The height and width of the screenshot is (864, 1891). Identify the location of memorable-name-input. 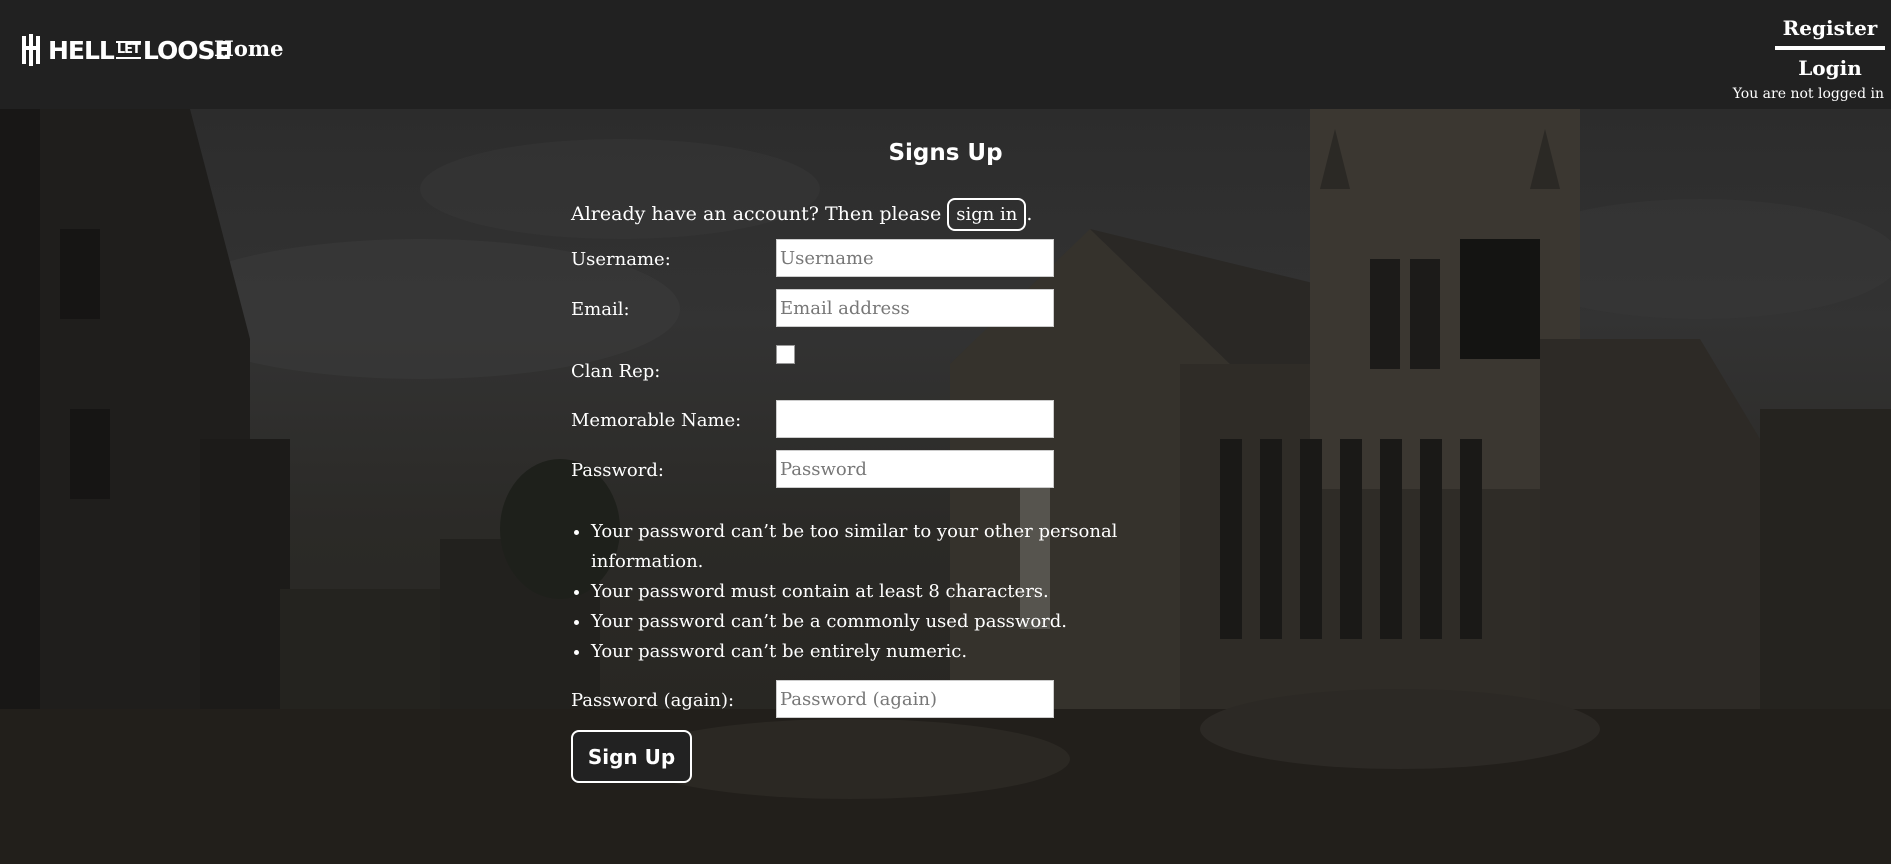
(915, 419).